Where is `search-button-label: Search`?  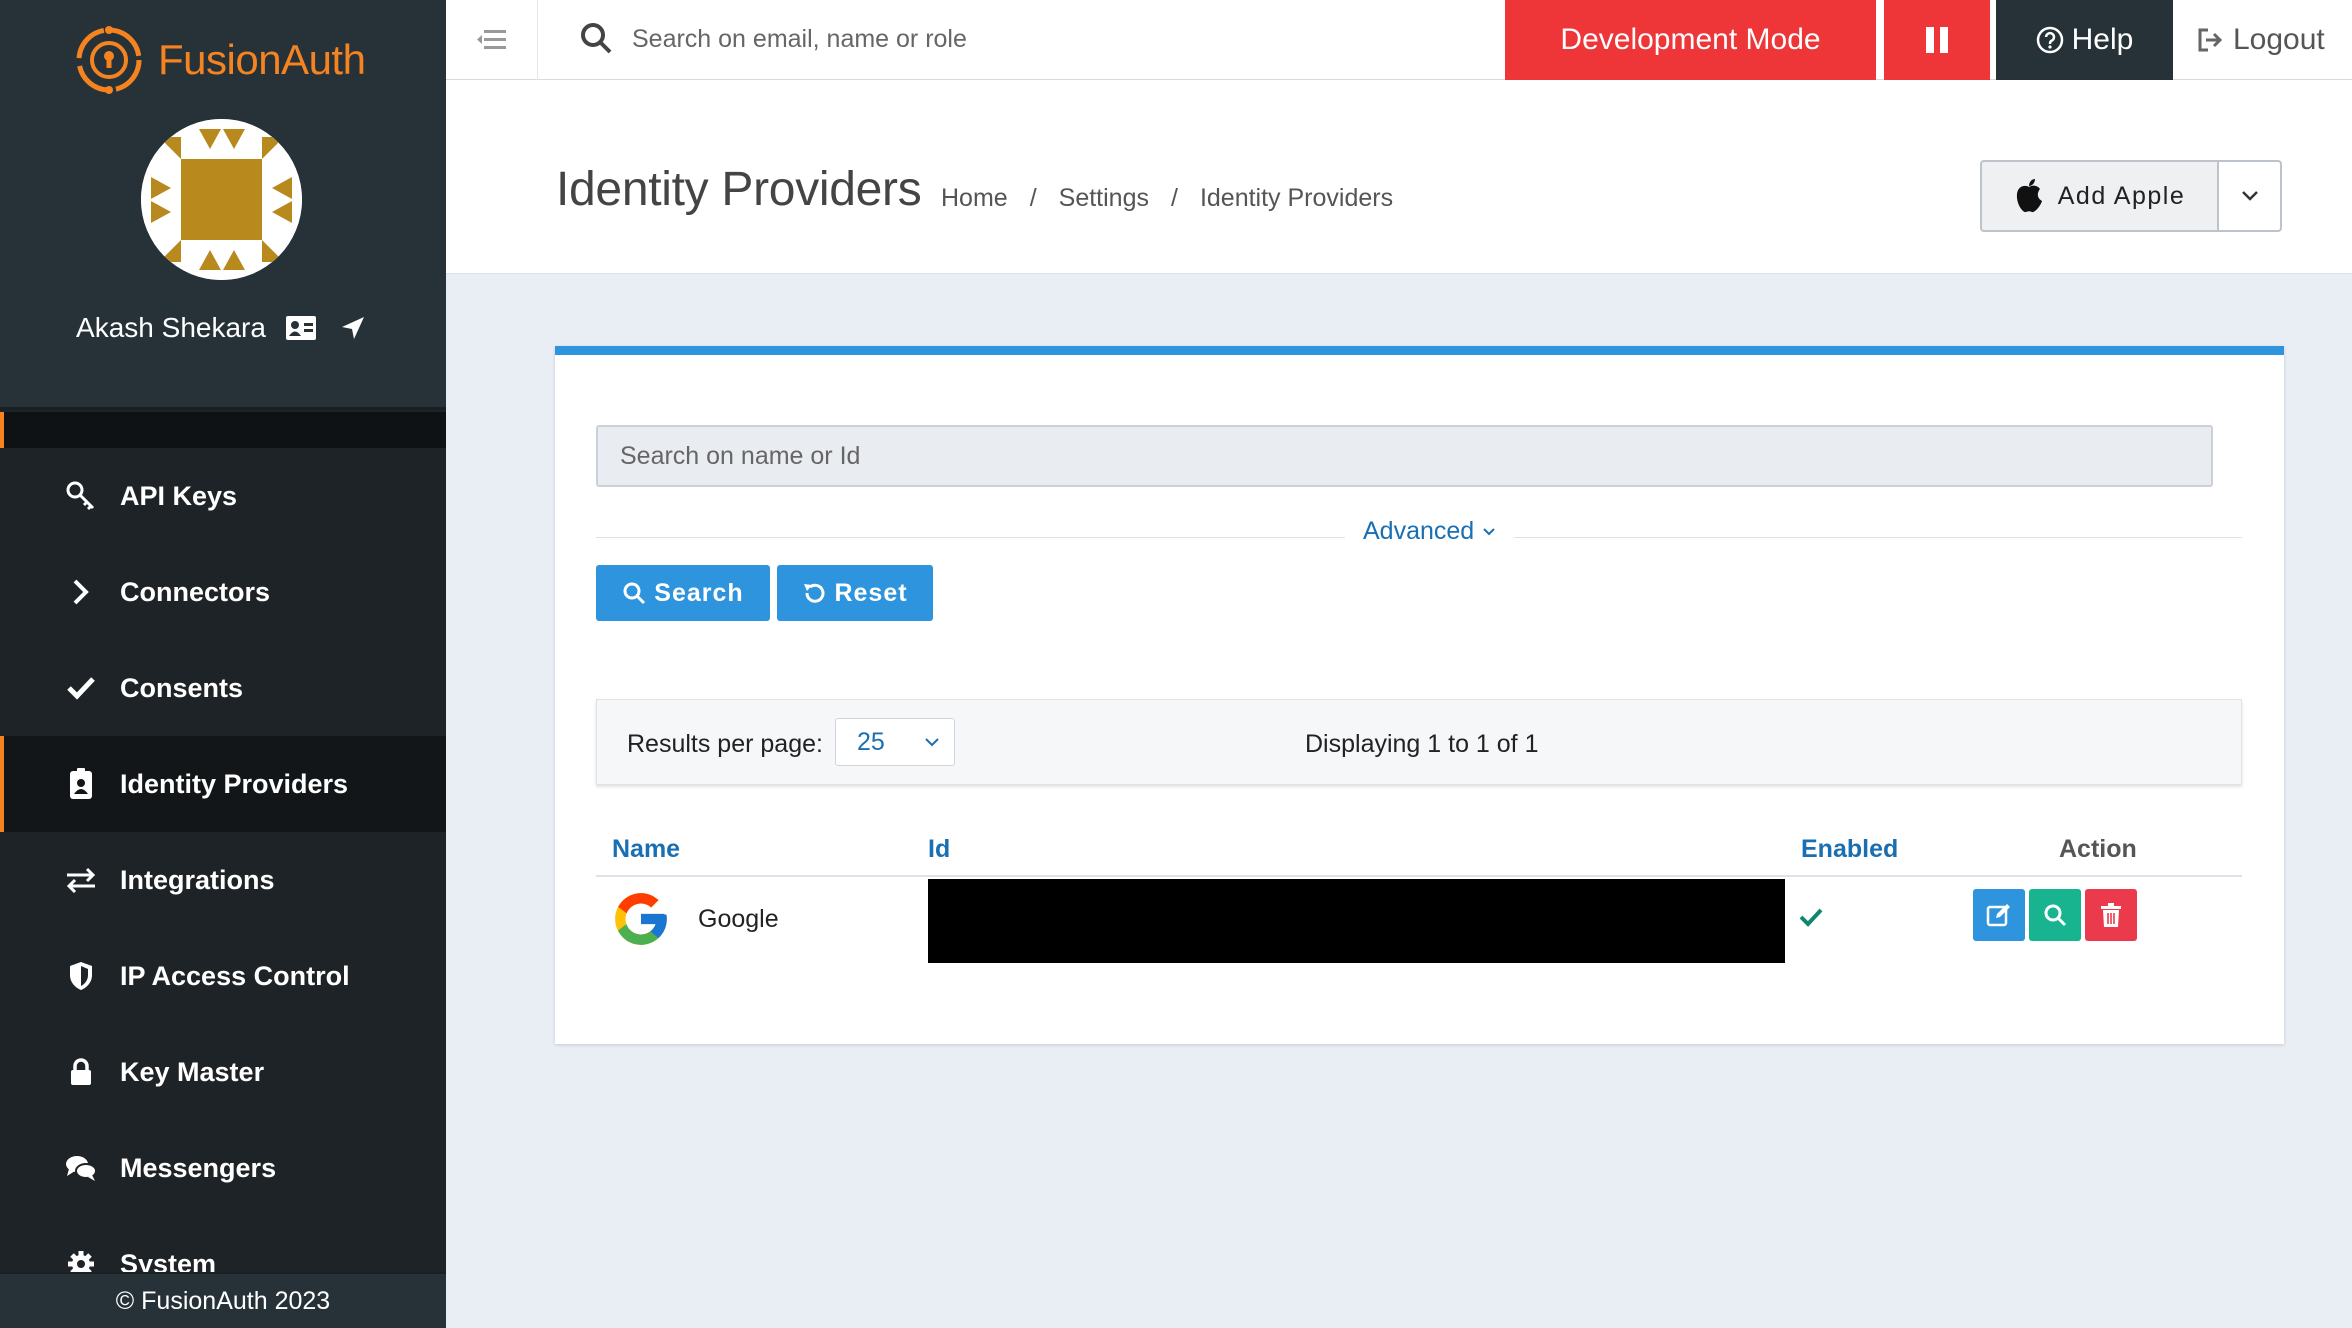
search-button-label: Search is located at coordinates (699, 592).